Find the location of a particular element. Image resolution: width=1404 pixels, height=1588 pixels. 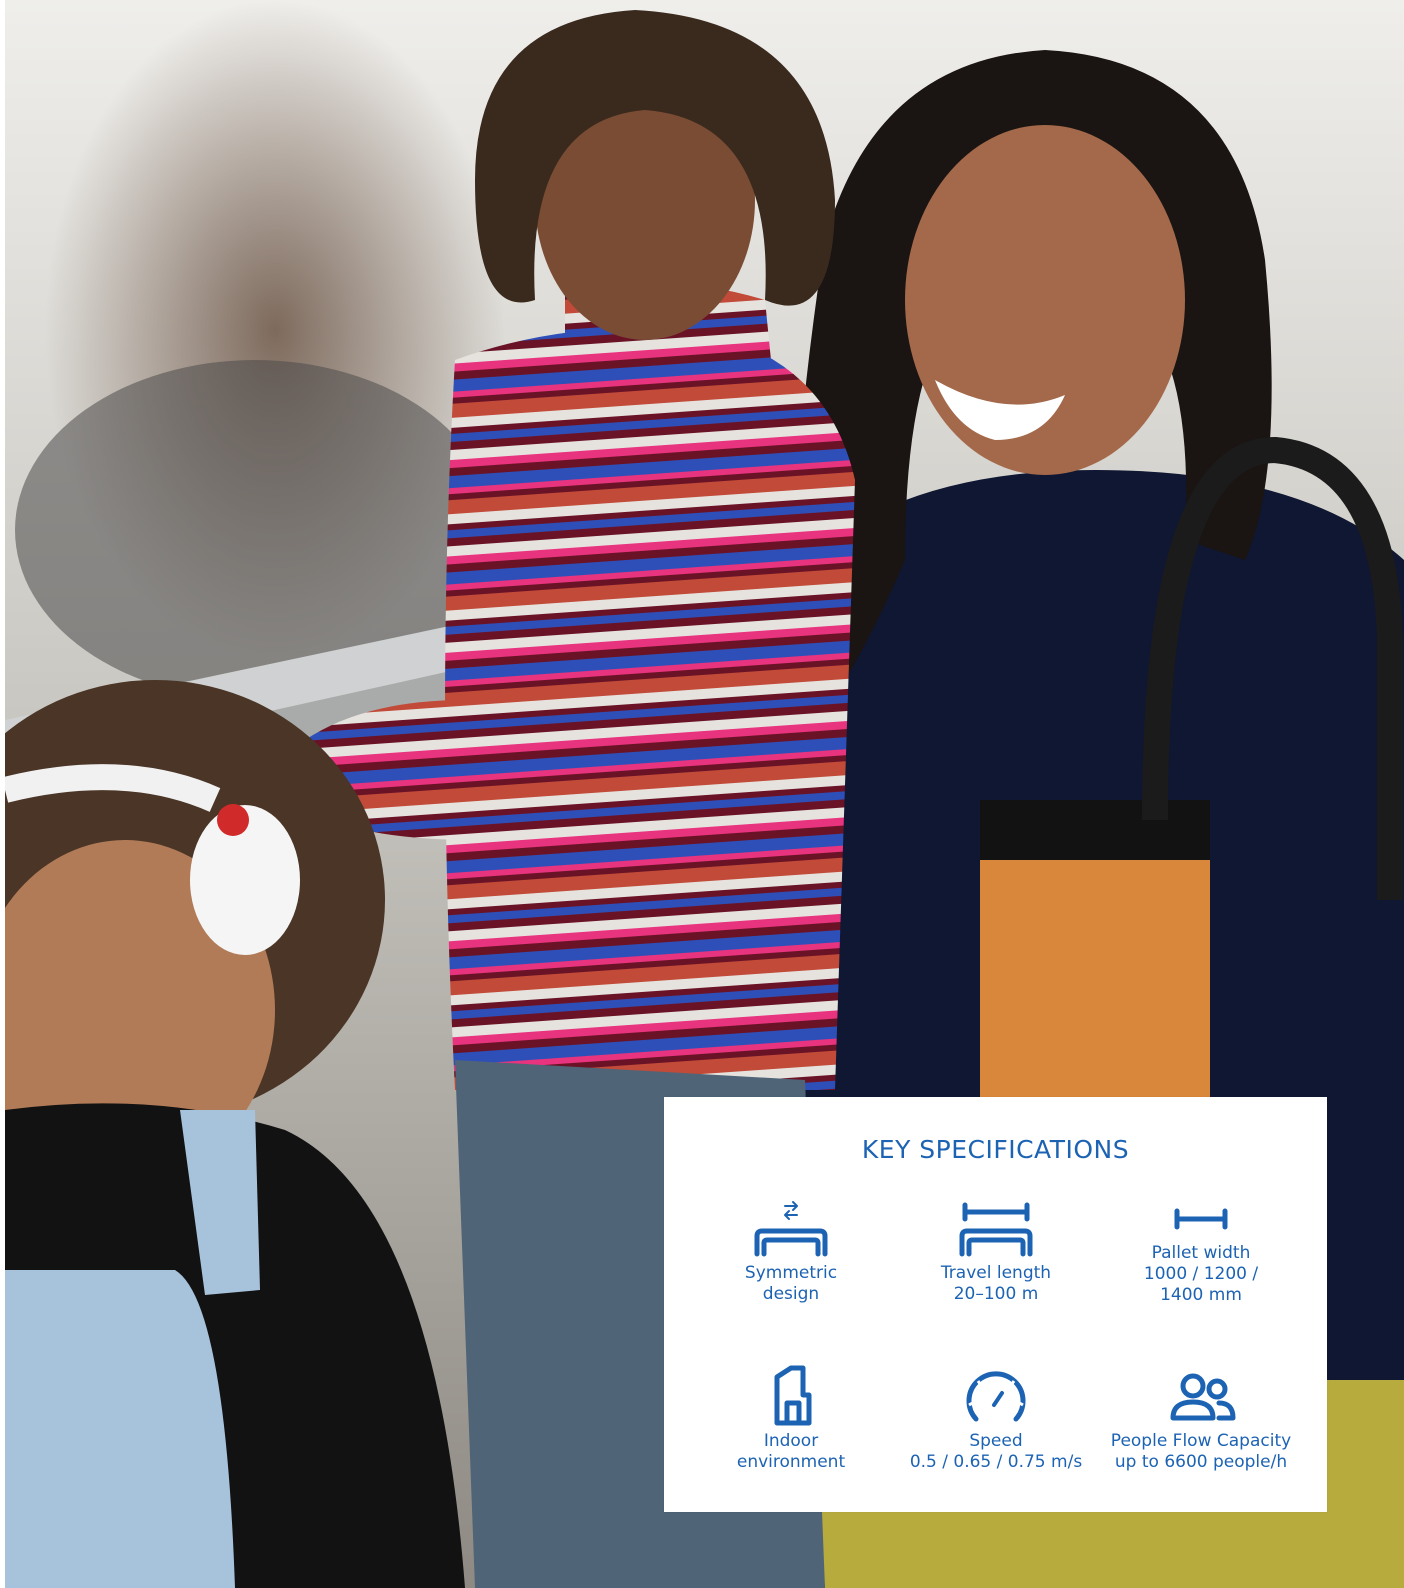

spec-symmetric-design: Symmetric design is located at coordinates (791, 1252).